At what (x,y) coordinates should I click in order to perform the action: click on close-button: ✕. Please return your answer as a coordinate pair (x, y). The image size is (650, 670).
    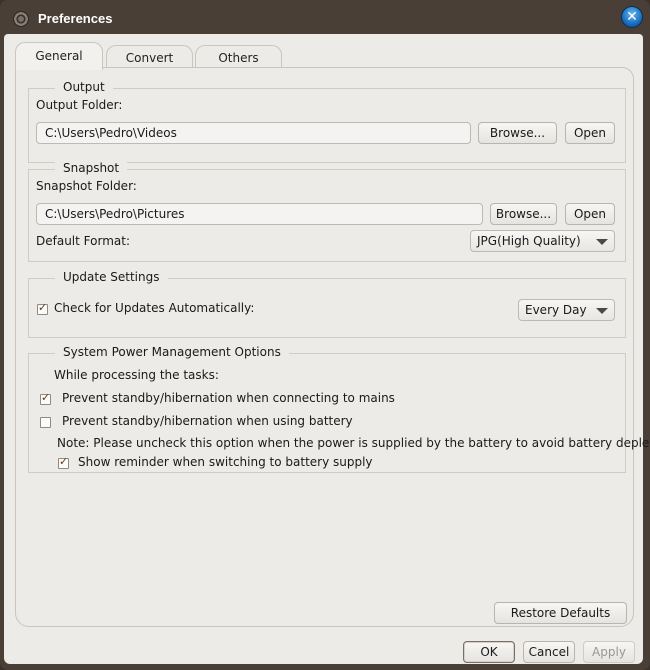
    Looking at the image, I should click on (632, 17).